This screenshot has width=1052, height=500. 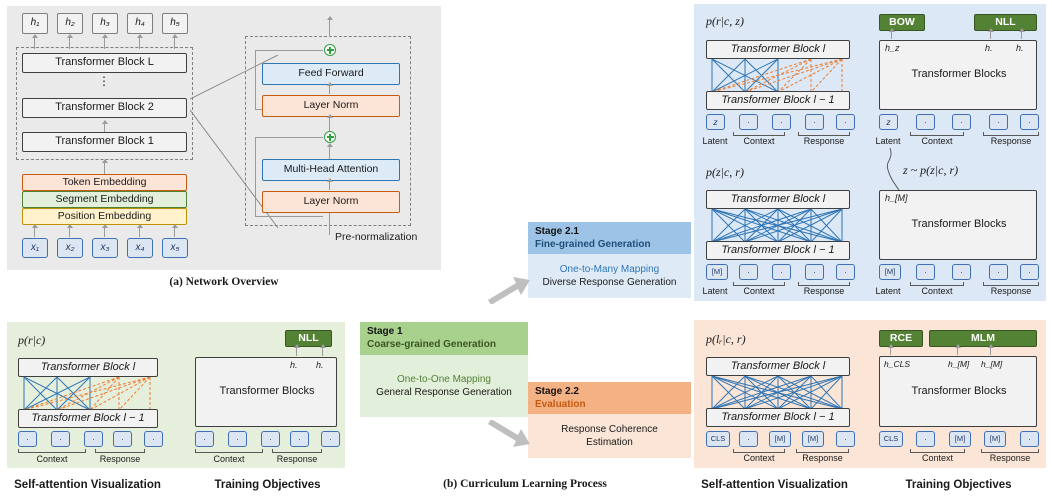 I want to click on segment-embedding: Segment Embedding, so click(x=104, y=199).